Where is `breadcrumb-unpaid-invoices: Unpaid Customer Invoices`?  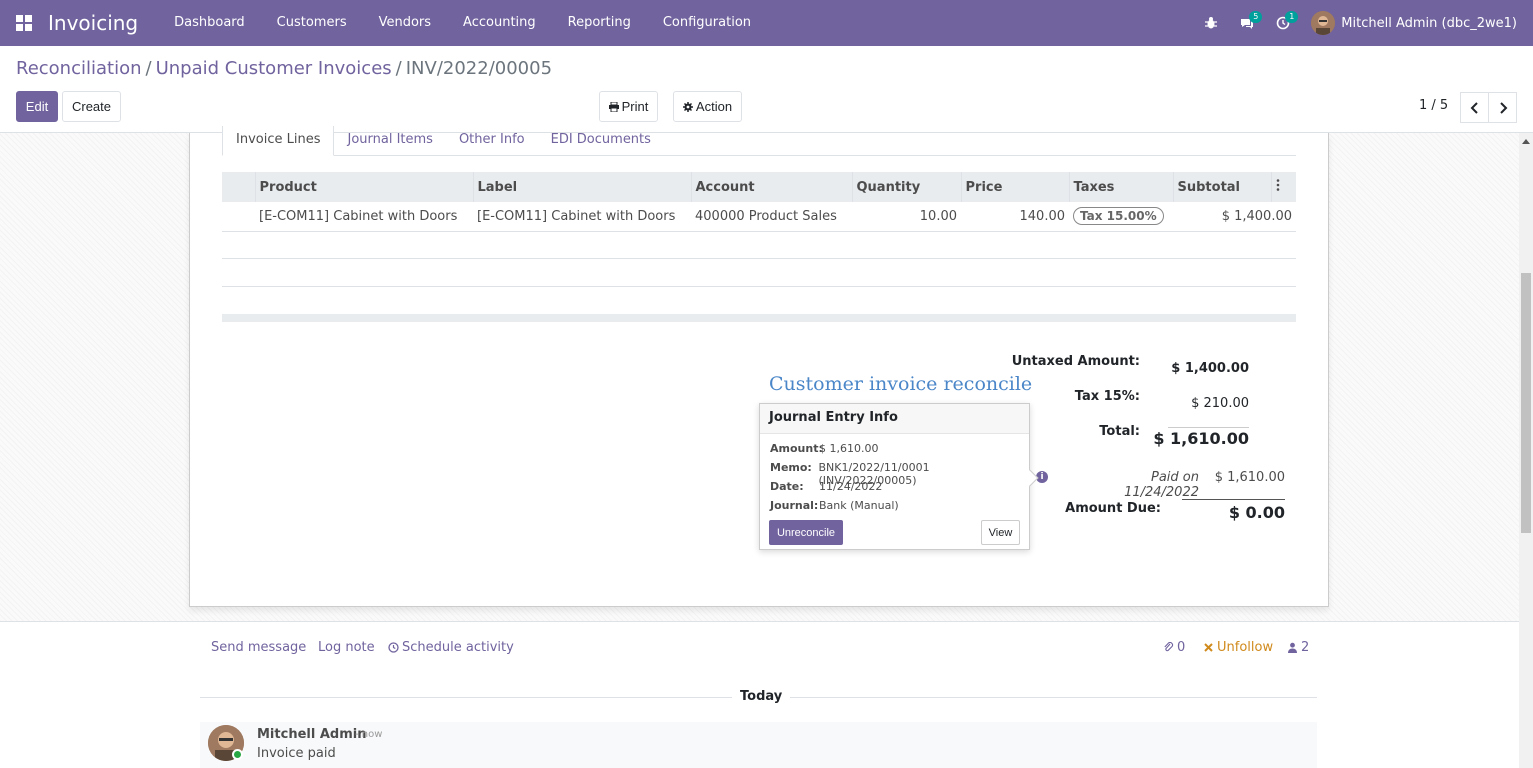
breadcrumb-unpaid-invoices: Unpaid Customer Invoices is located at coordinates (274, 68).